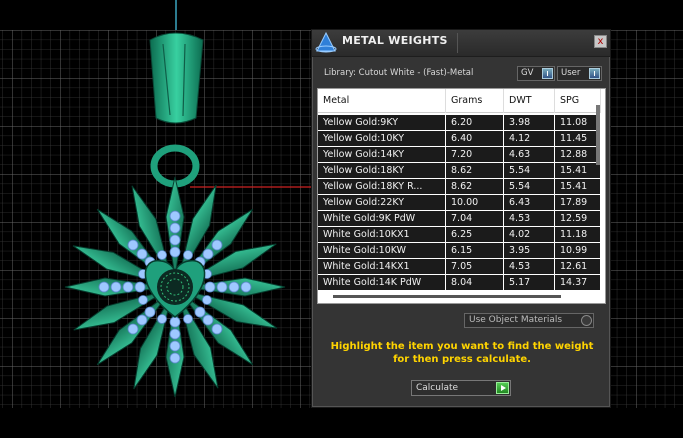 This screenshot has height=438, width=683. I want to click on play-icon, so click(502, 388).